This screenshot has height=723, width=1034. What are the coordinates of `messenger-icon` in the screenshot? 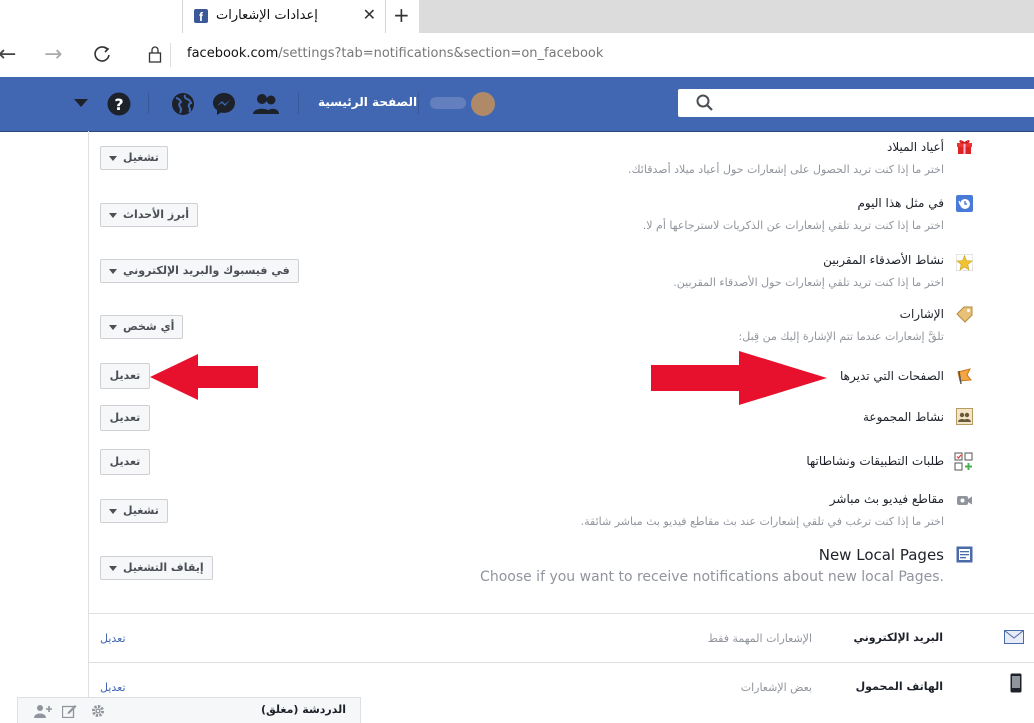 It's located at (224, 104).